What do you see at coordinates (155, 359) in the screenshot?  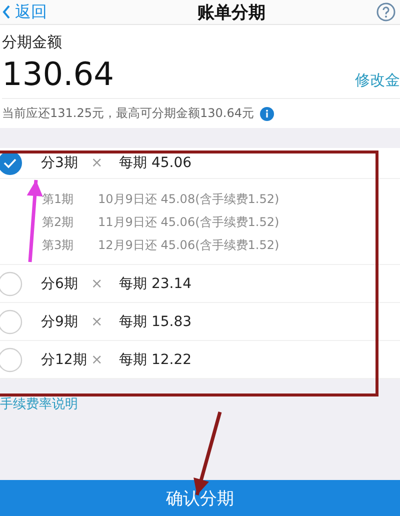 I see `plan-payment: 每期 12.22` at bounding box center [155, 359].